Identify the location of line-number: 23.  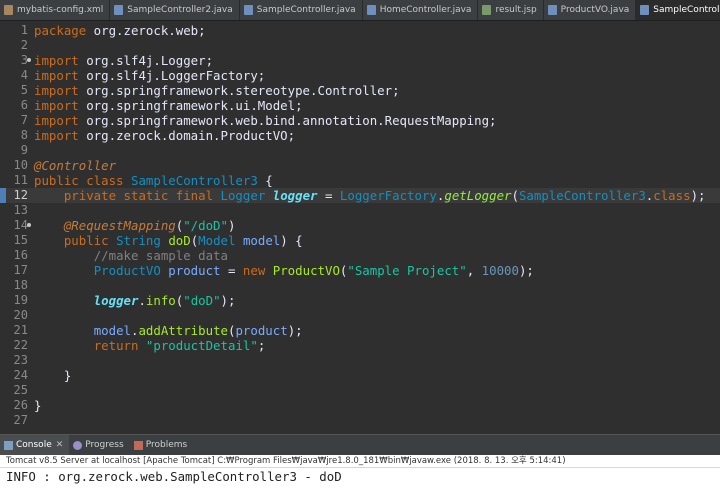
(20, 360).